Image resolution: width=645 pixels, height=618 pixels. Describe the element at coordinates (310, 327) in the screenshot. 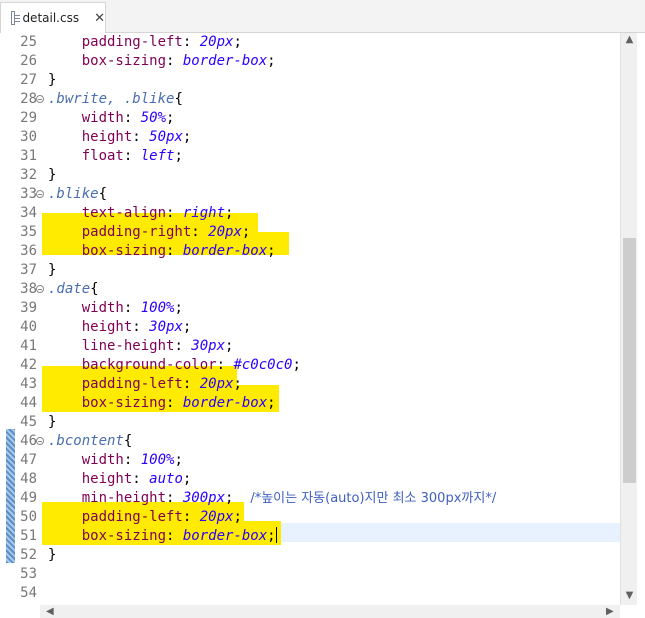

I see `code-line: 40 height: 30px;` at that location.